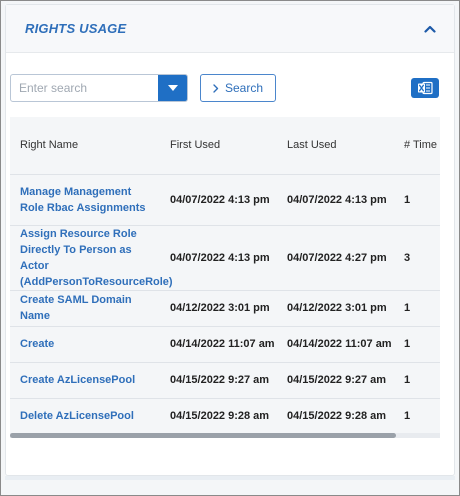 Image resolution: width=460 pixels, height=496 pixels. What do you see at coordinates (218, 344) in the screenshot?
I see `first-used-cell: 04/14/2022 11:07 am` at bounding box center [218, 344].